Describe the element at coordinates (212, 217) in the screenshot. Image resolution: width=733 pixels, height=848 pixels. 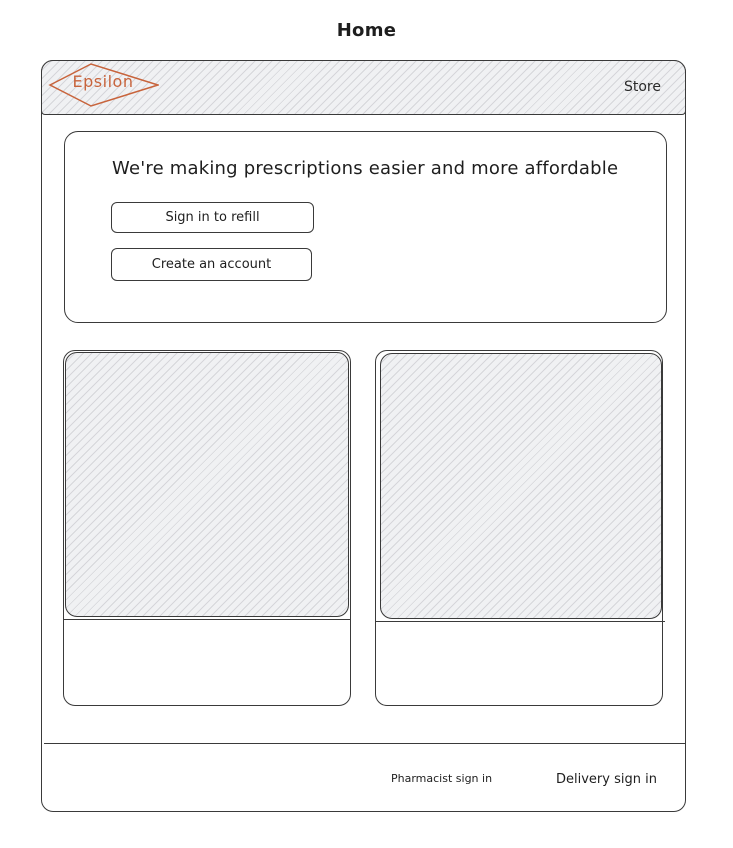
I see `sign-in-to-refill-button: Sign in to refill` at that location.